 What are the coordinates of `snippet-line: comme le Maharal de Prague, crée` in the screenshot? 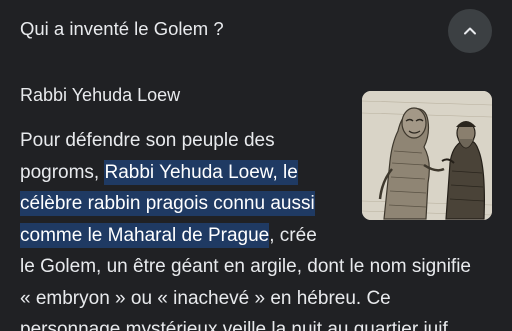 It's located at (260, 236).